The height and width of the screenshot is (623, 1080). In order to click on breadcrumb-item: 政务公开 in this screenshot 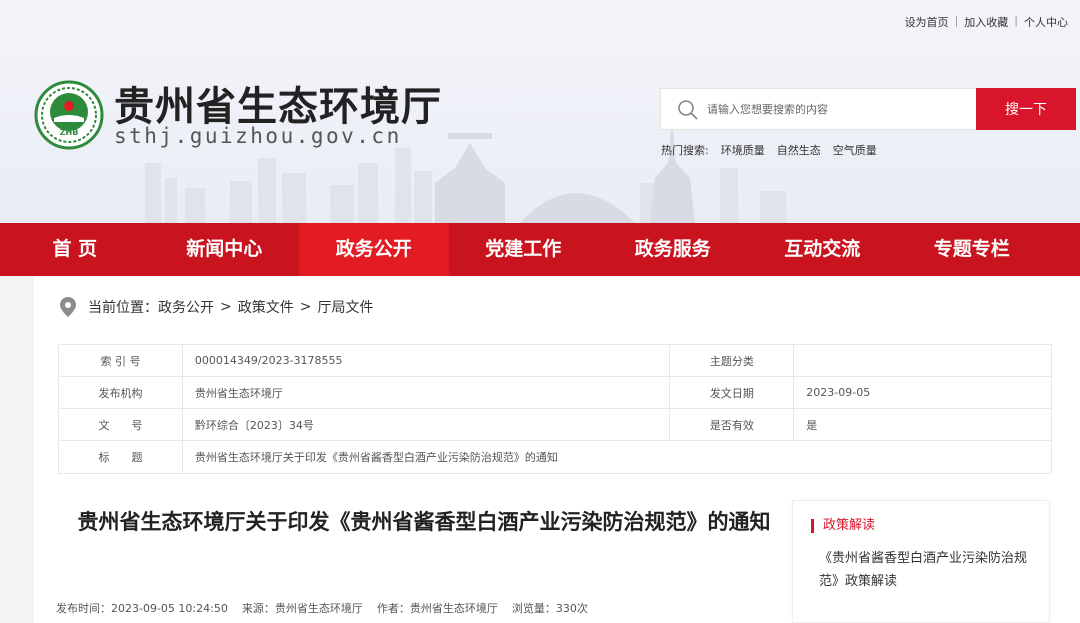, I will do `click(186, 307)`.